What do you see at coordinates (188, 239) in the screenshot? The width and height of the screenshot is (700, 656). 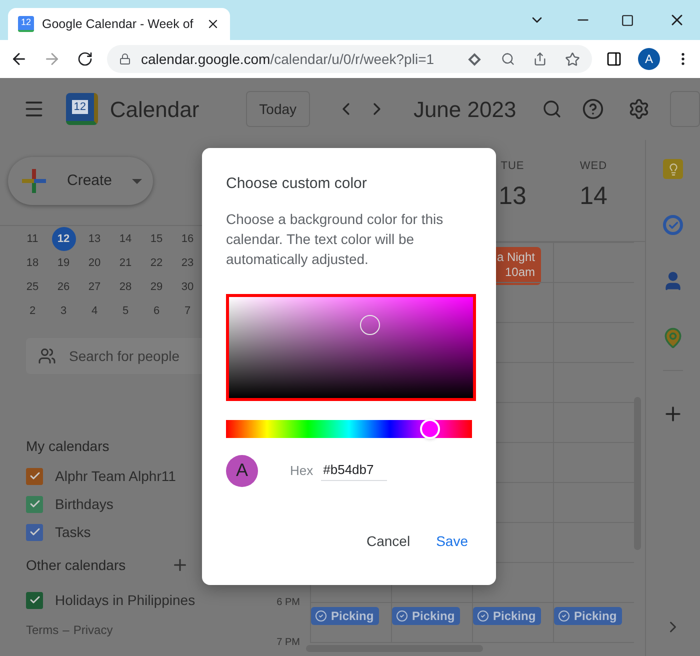 I see `calendar-day: 16` at bounding box center [188, 239].